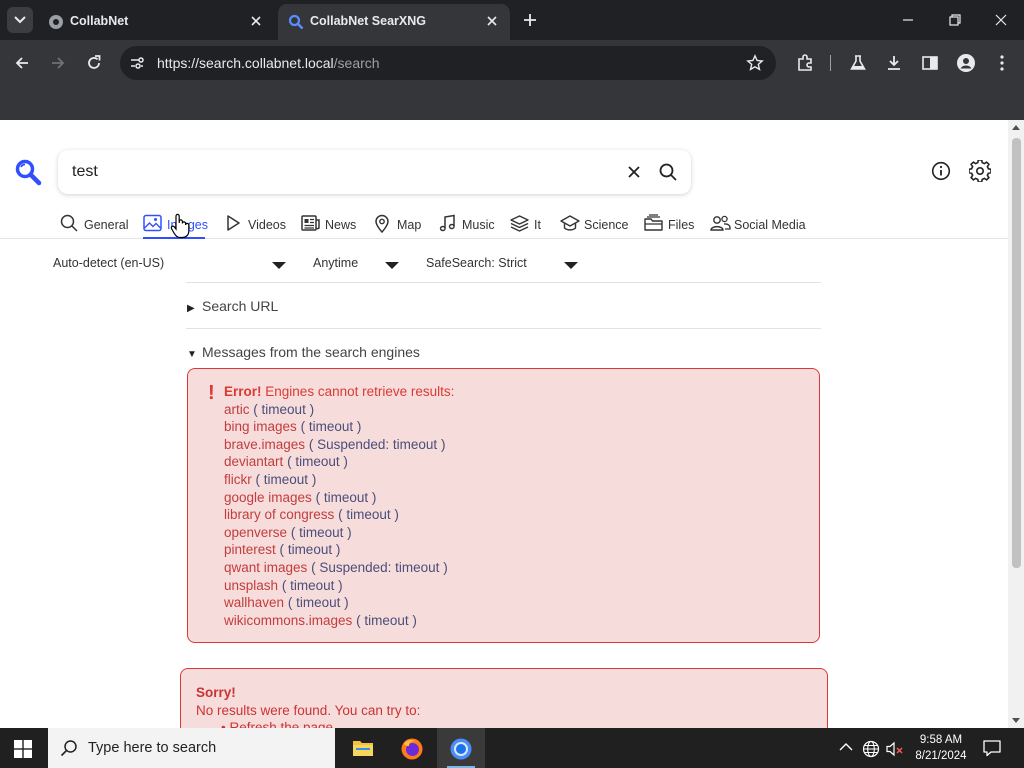 This screenshot has height=768, width=1024. I want to click on back-arrow-icon, so click(22, 63).